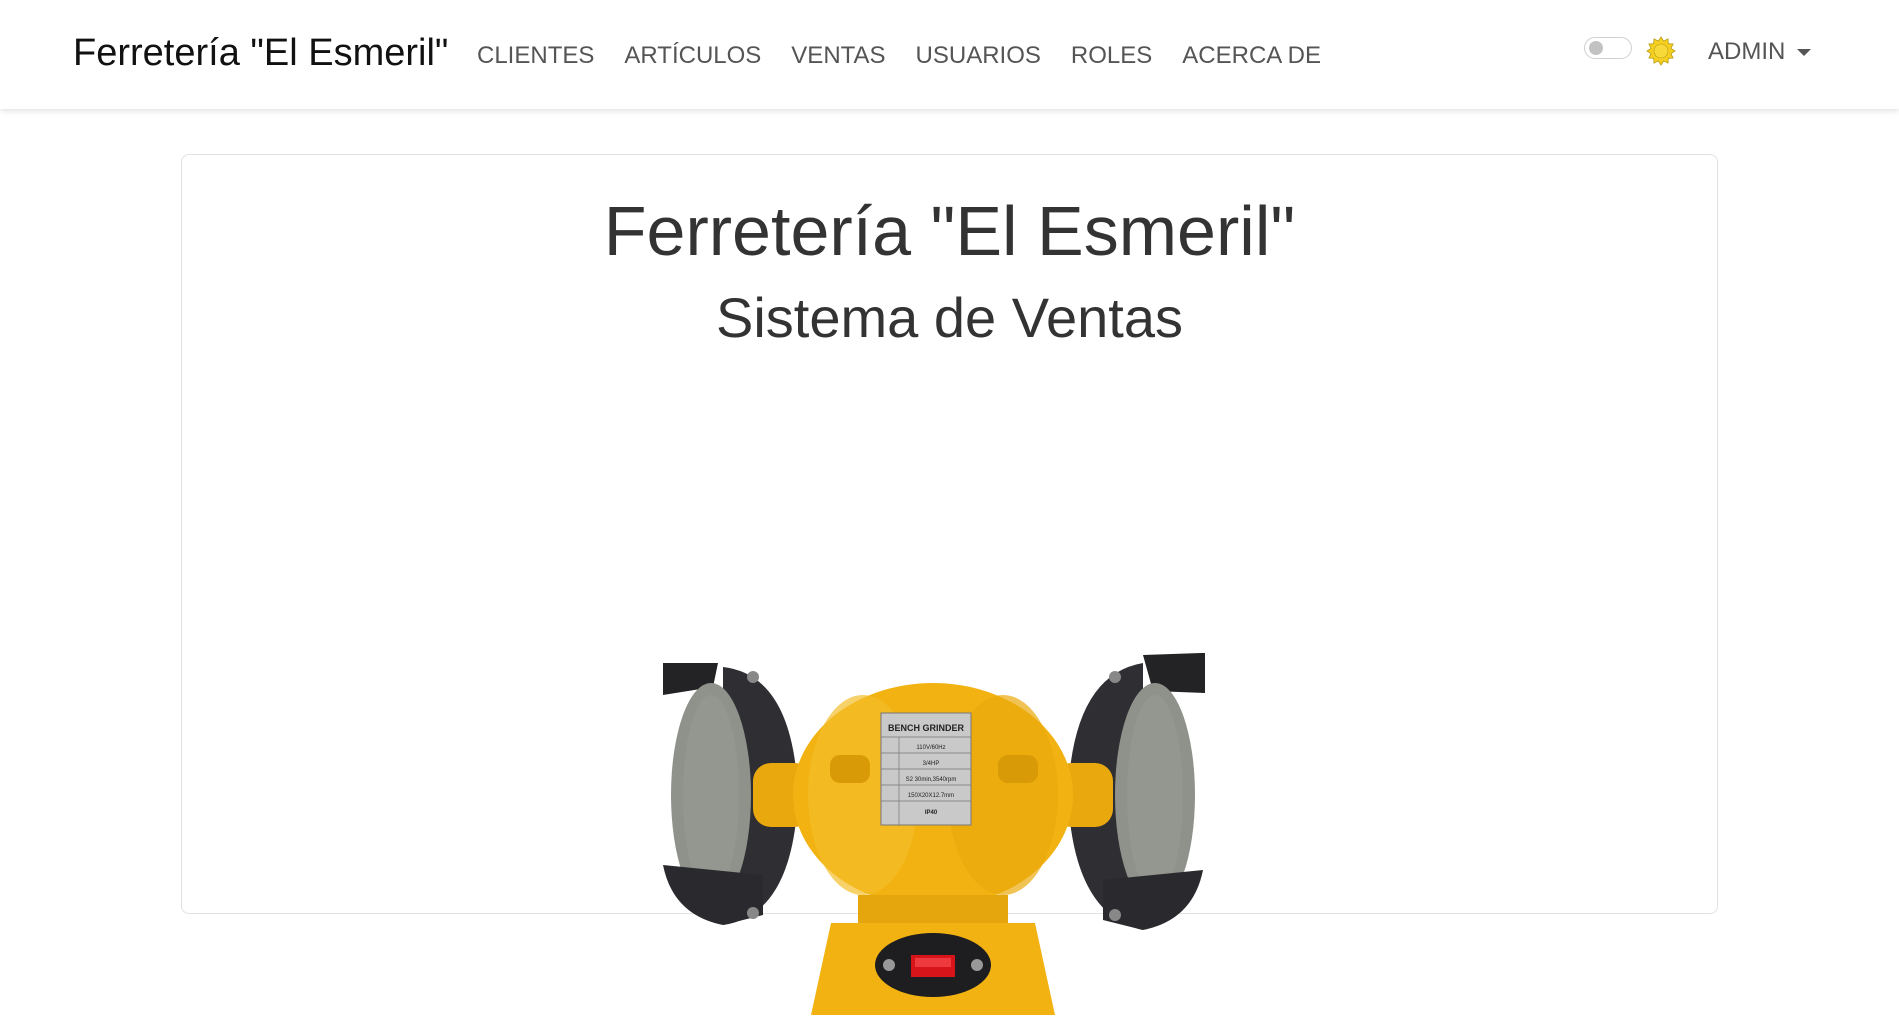 The width and height of the screenshot is (1899, 1035). Describe the element at coordinates (930, 748) in the screenshot. I see `label-row: 110V/60Hz` at that location.